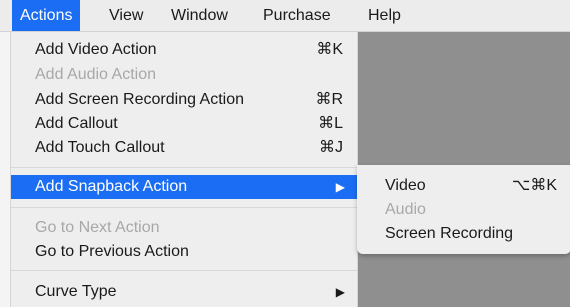 This screenshot has width=570, height=307. Describe the element at coordinates (329, 99) in the screenshot. I see `shortcut-label: ⌘R` at that location.